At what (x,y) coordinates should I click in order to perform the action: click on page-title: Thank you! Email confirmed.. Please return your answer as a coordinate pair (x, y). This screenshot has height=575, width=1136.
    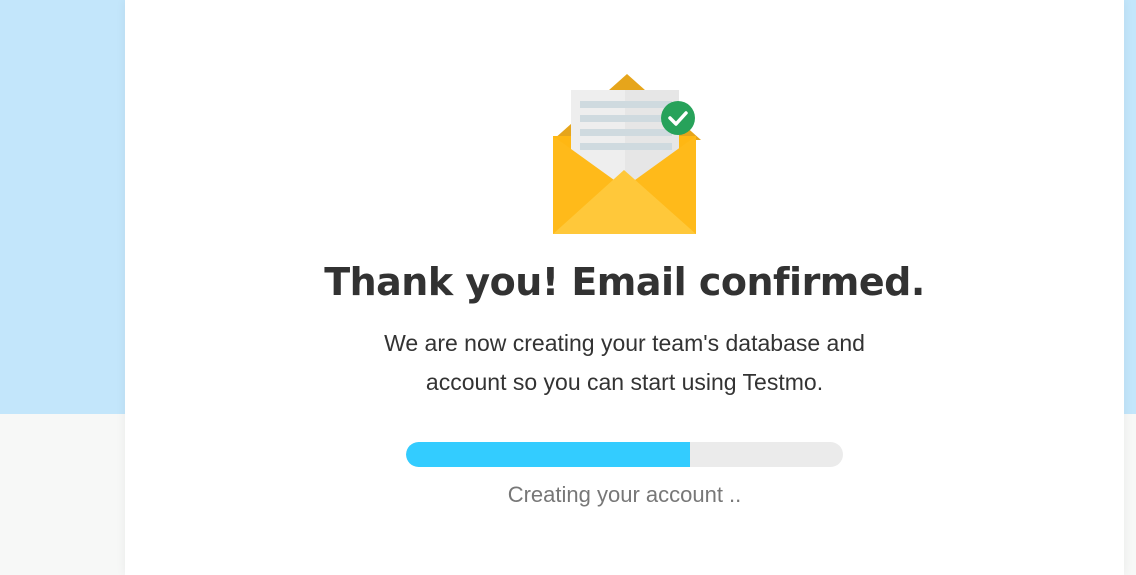
    Looking at the image, I should click on (624, 282).